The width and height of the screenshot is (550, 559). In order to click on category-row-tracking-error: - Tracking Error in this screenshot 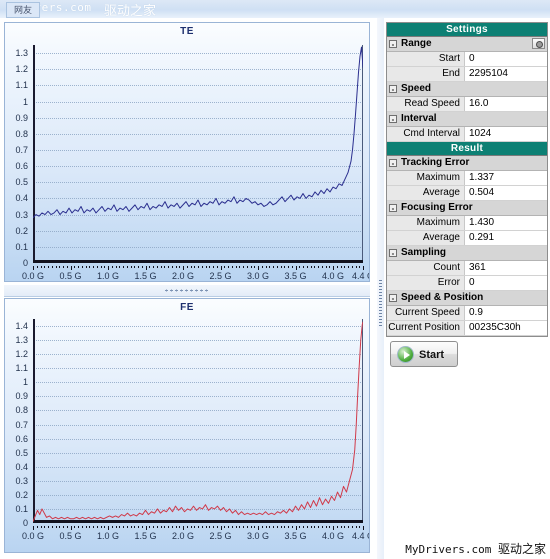, I will do `click(467, 163)`.